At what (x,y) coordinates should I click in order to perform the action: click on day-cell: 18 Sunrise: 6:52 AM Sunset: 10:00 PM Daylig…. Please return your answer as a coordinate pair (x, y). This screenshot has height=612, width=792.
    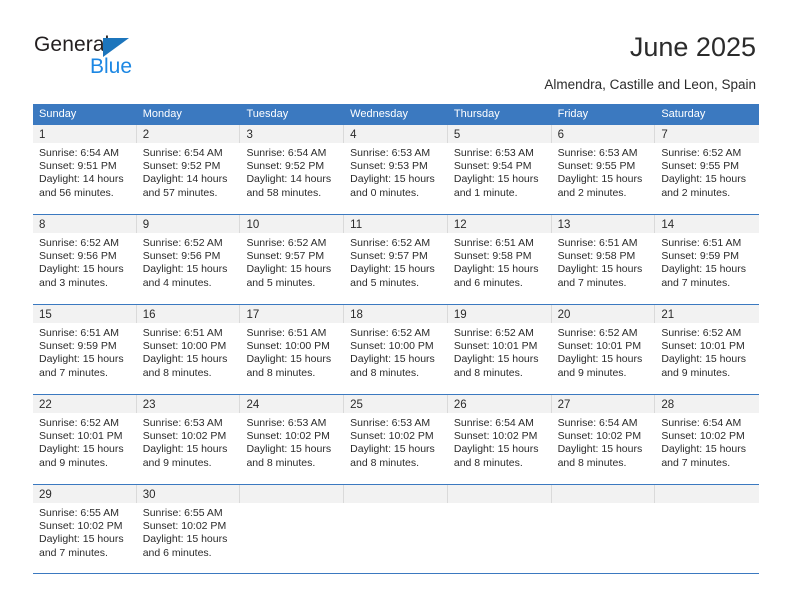
    Looking at the image, I should click on (396, 349).